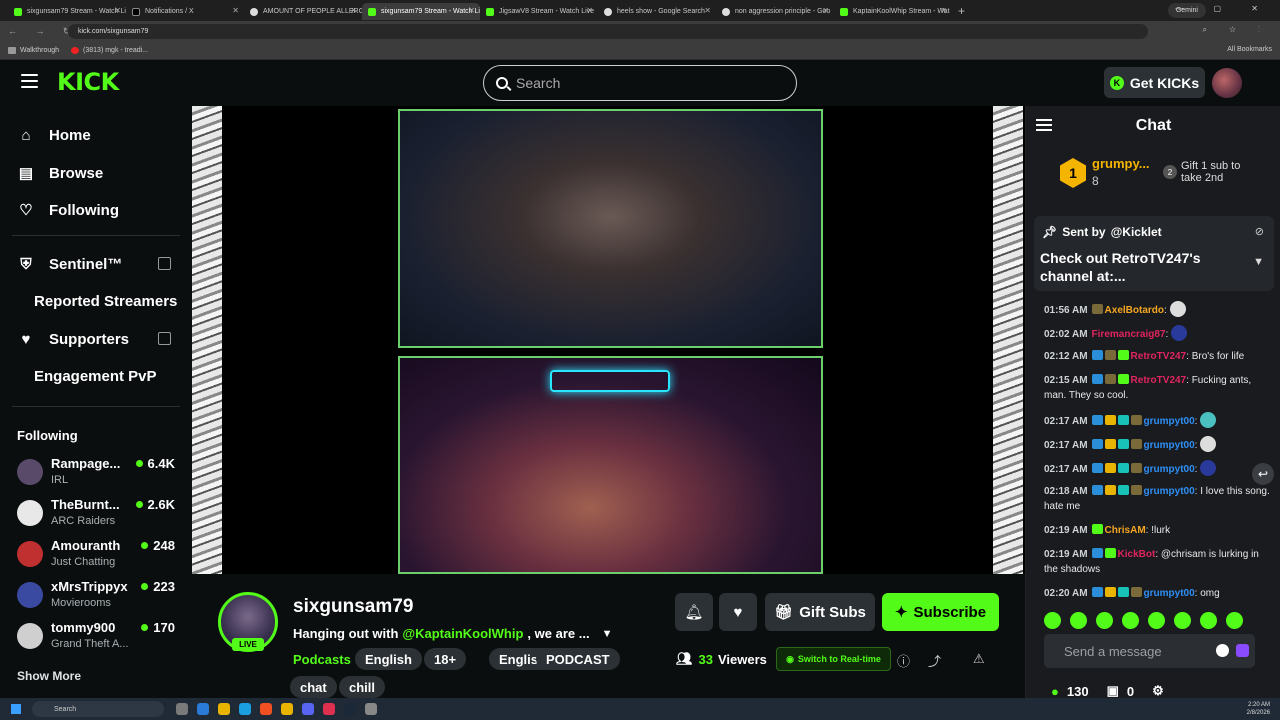 The height and width of the screenshot is (720, 1280). I want to click on sidebar-item-sentinel: ⛨ Sentinel™, so click(69, 264).